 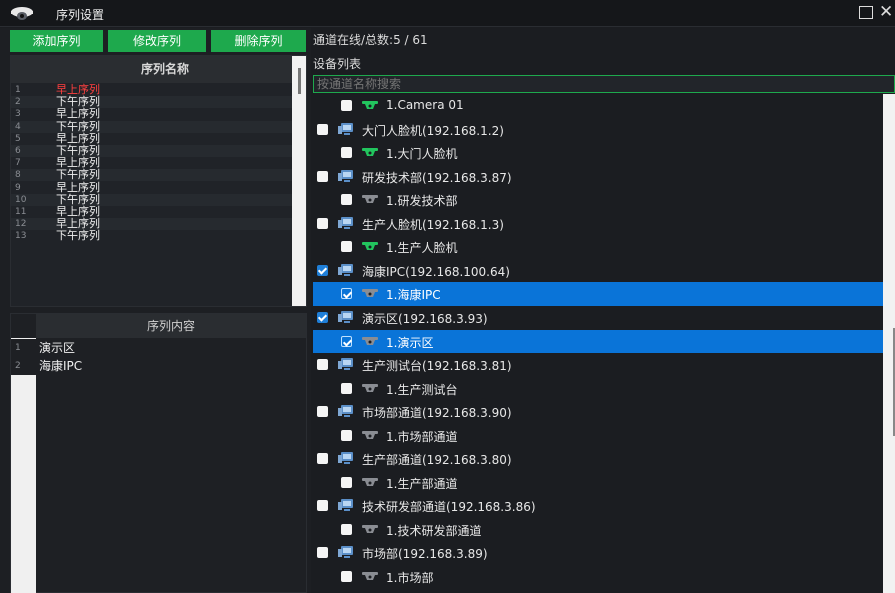 What do you see at coordinates (152, 236) in the screenshot?
I see `sequence-row: 13 下午序列` at bounding box center [152, 236].